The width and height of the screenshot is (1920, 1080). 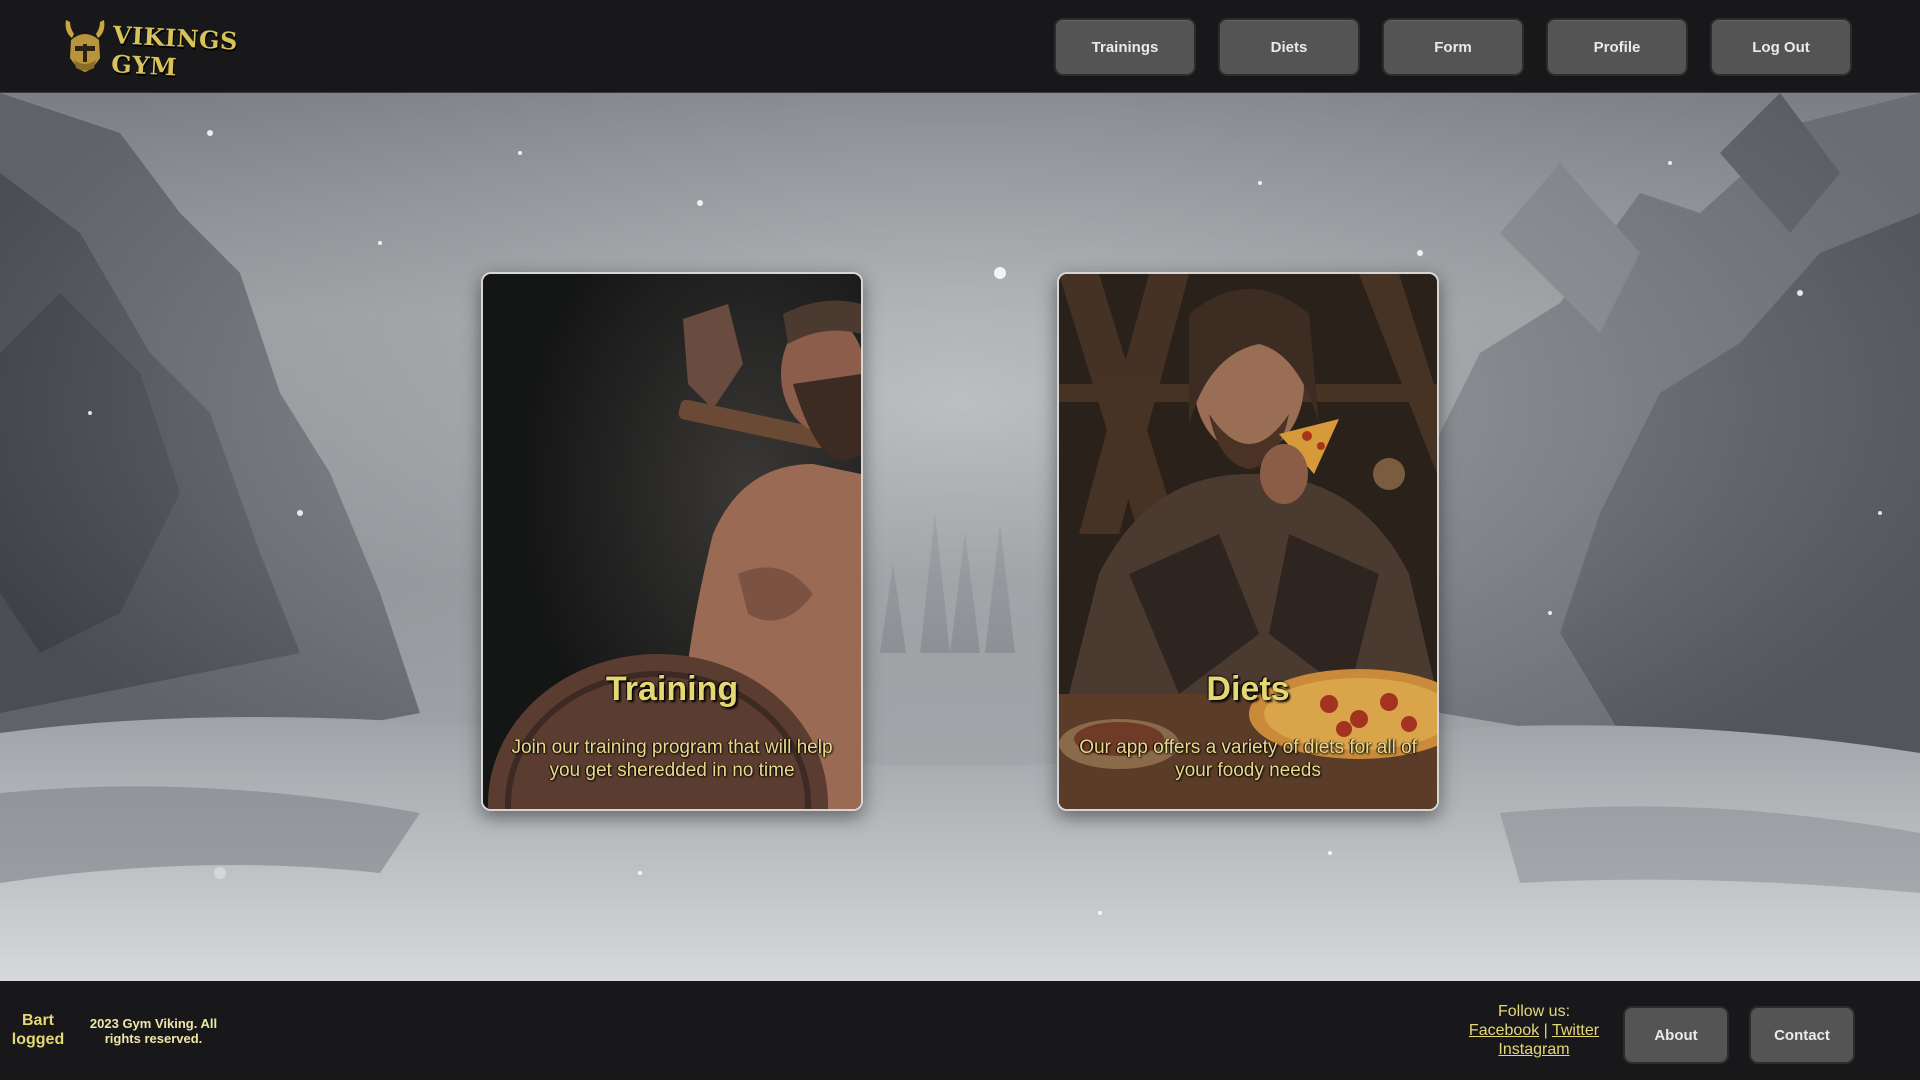 I want to click on instagram-link: Instagram, so click(x=1533, y=1049).